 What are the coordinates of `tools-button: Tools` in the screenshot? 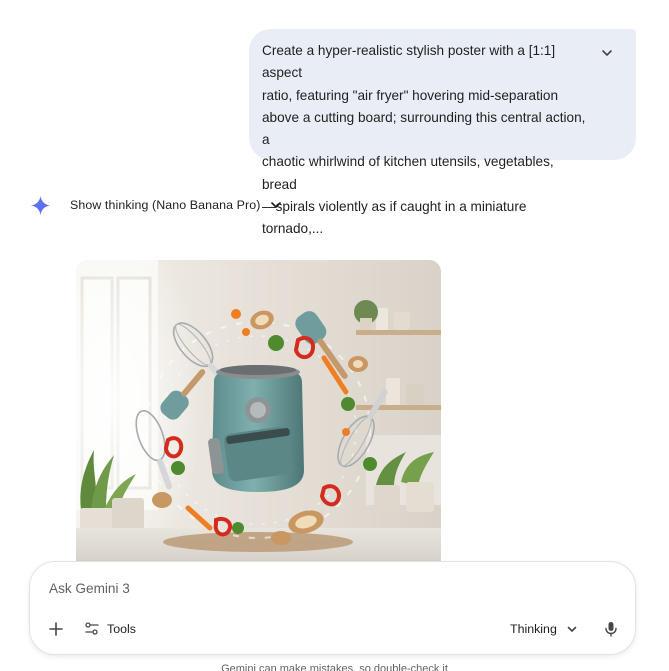 It's located at (110, 629).